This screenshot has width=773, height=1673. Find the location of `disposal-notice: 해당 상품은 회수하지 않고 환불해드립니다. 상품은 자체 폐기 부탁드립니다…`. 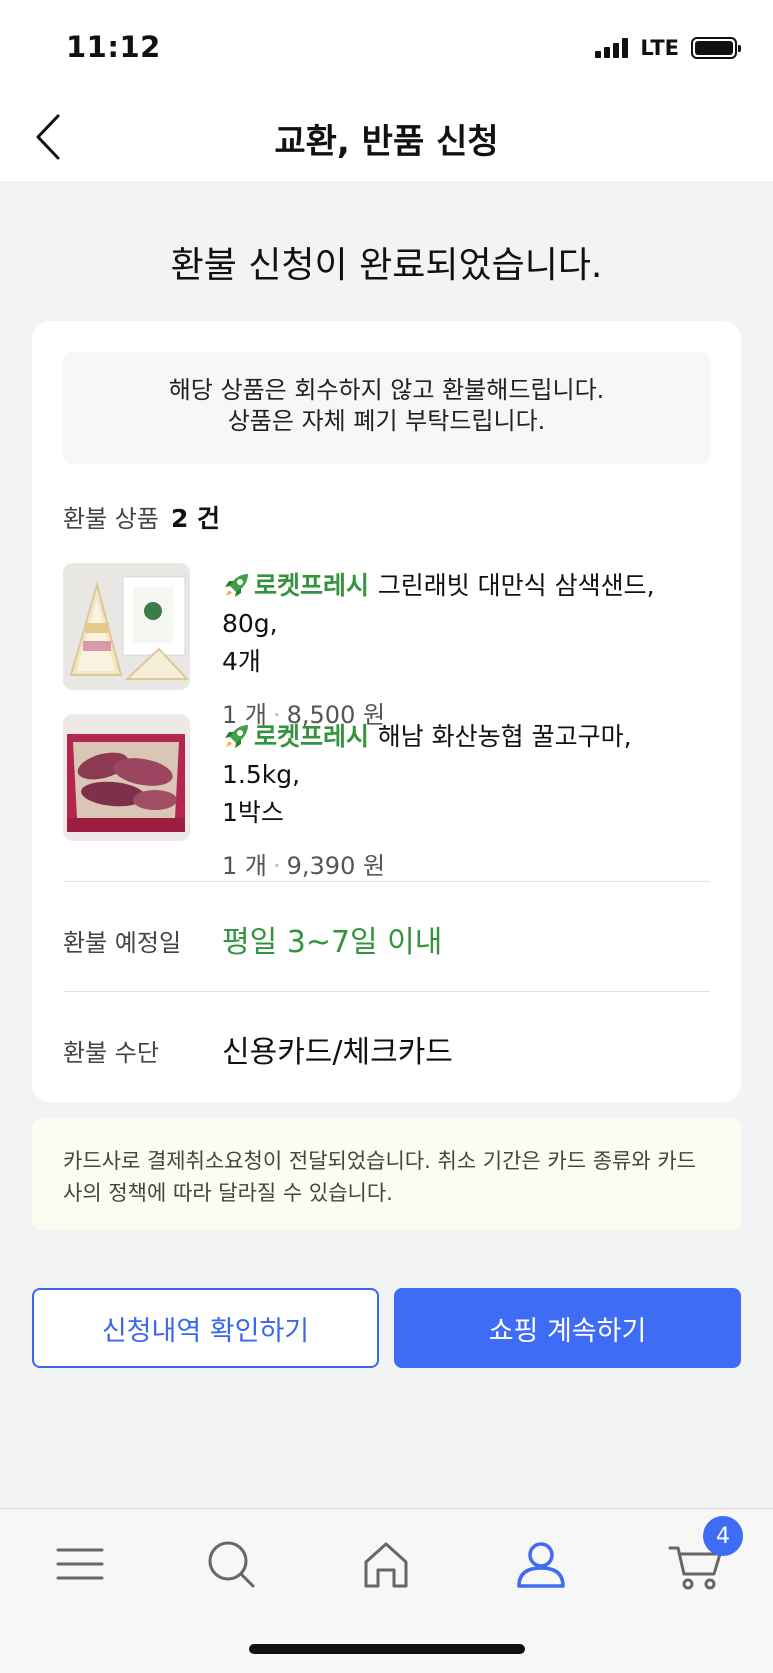

disposal-notice: 해당 상품은 회수하지 않고 환불해드립니다. 상품은 자체 폐기 부탁드립니다… is located at coordinates (386, 408).